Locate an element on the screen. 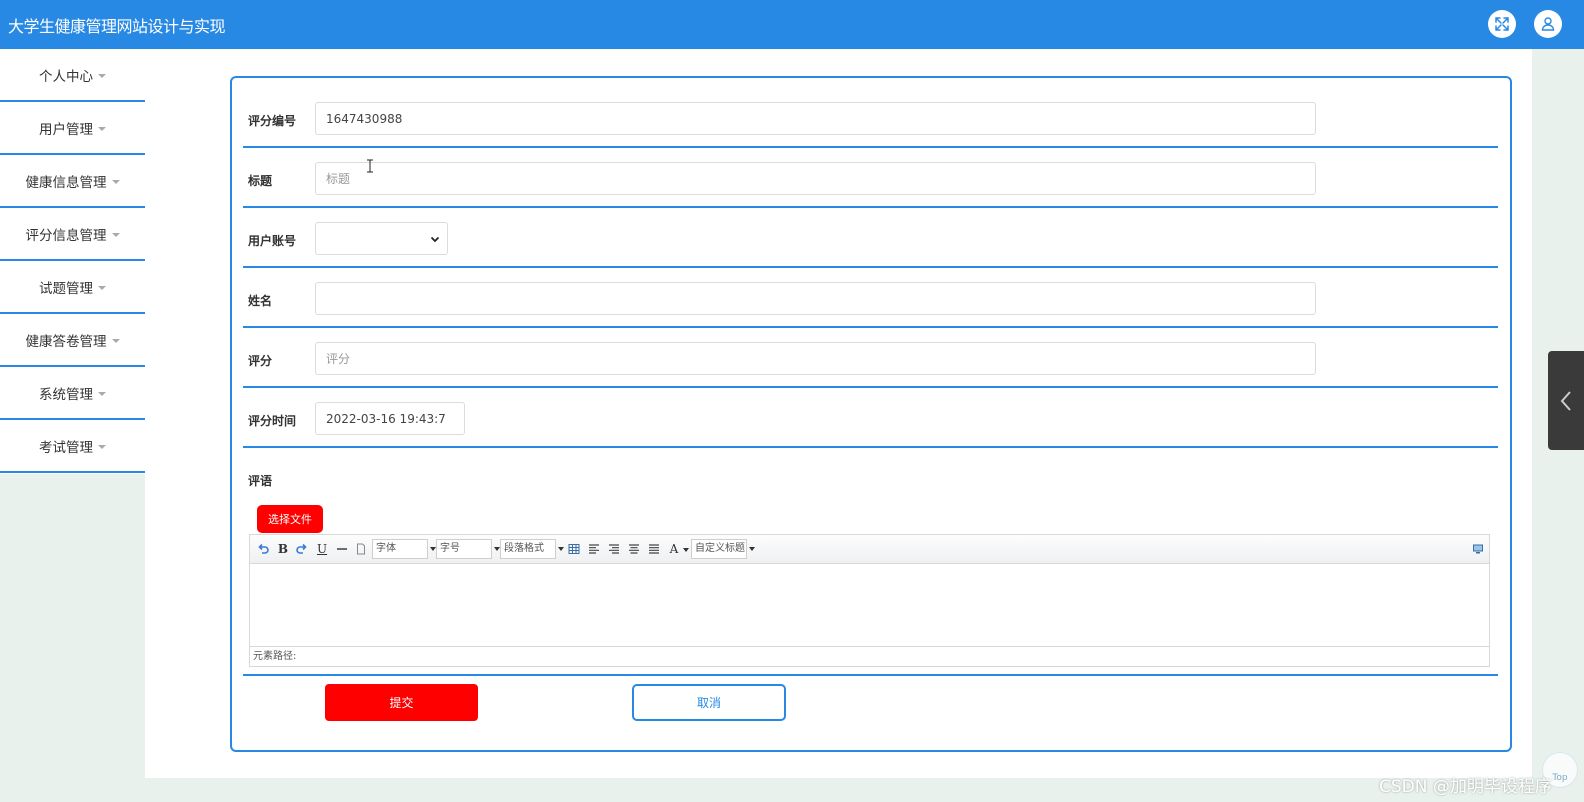  align-center-button is located at coordinates (634, 549).